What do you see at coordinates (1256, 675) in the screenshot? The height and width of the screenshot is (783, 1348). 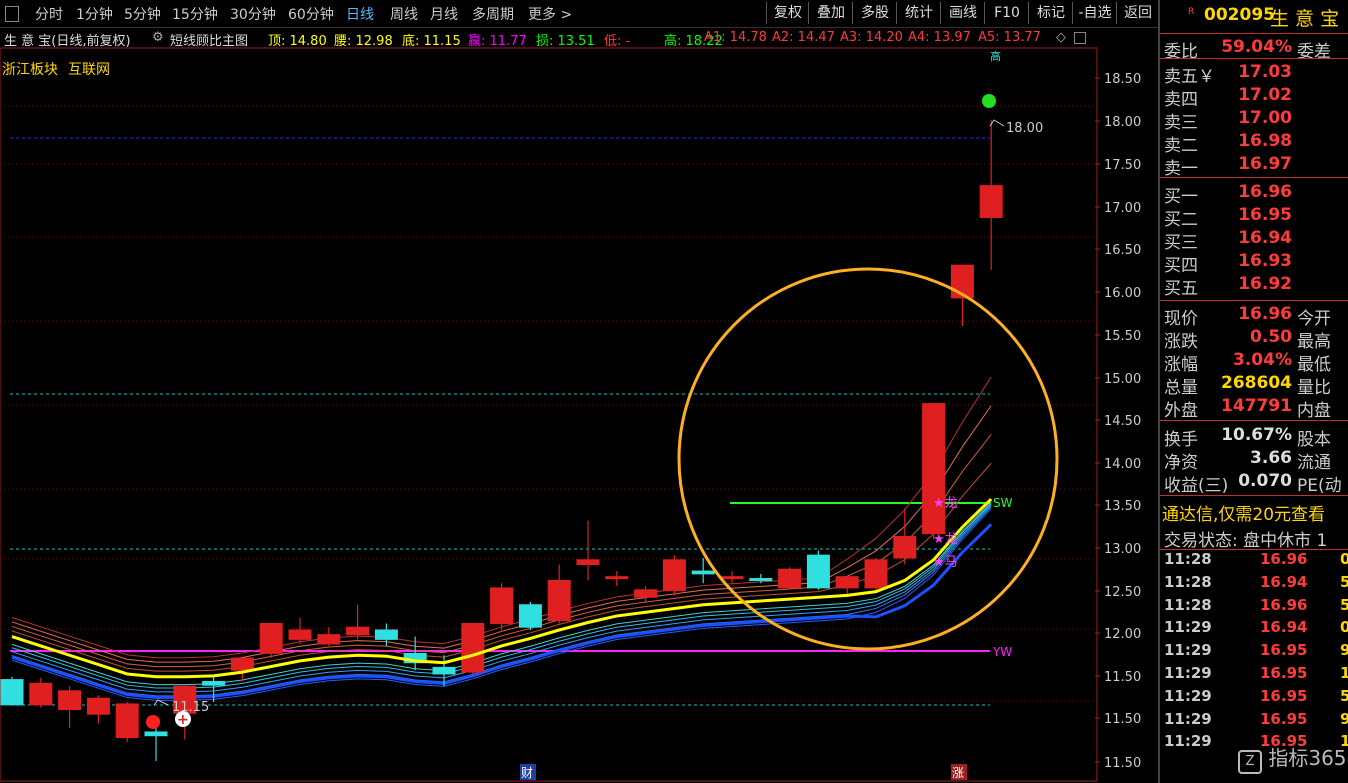 I see `trade-row: 11:29 16.95 1` at bounding box center [1256, 675].